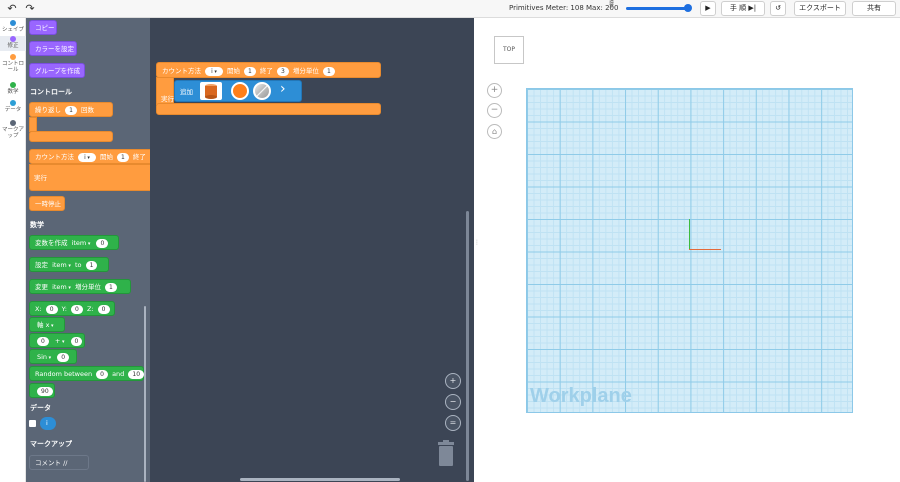 The width and height of the screenshot is (900, 482). I want to click on category-markup: マークアップ, so click(13, 129).